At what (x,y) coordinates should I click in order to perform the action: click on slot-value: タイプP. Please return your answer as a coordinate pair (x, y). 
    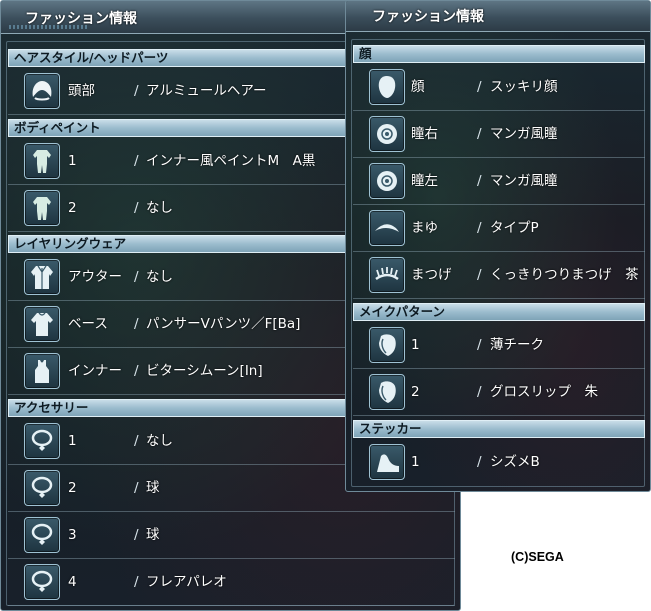
    Looking at the image, I should click on (514, 228).